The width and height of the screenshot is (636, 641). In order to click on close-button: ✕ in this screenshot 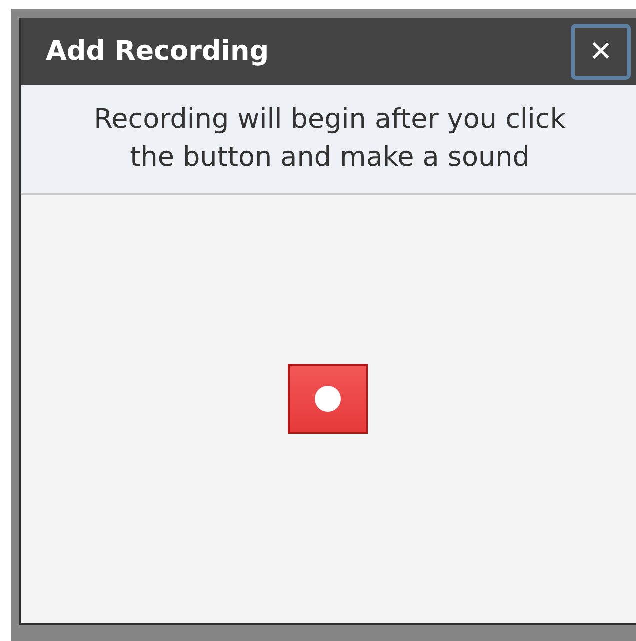, I will do `click(601, 52)`.